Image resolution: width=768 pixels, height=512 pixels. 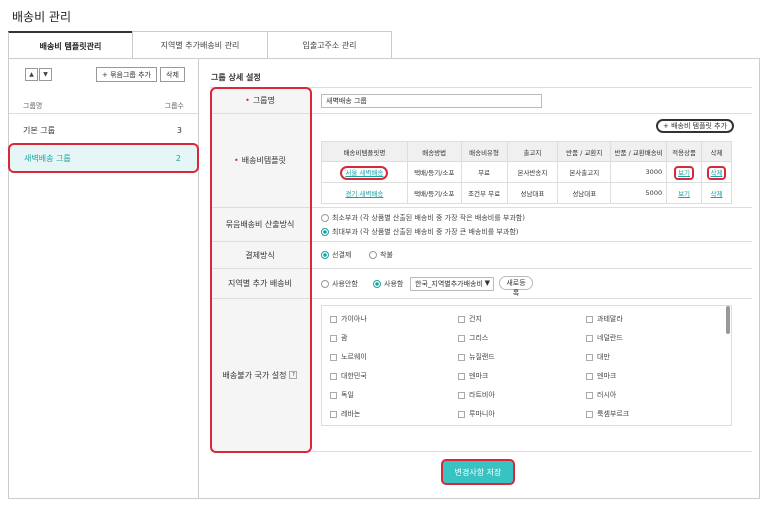 I want to click on col-group-count: 그룹수, so click(x=174, y=106).